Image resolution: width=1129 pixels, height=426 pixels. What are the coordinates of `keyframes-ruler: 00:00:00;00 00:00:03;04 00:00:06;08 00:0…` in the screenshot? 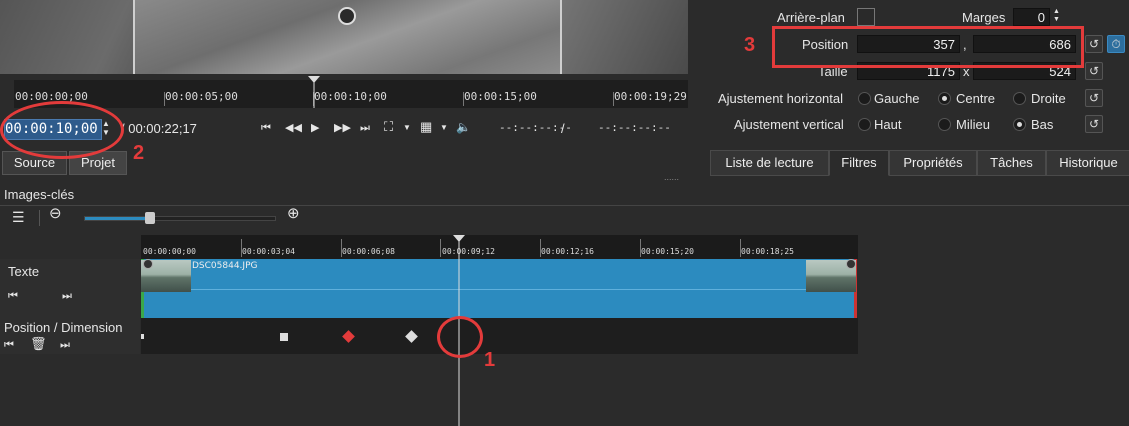 It's located at (499, 247).